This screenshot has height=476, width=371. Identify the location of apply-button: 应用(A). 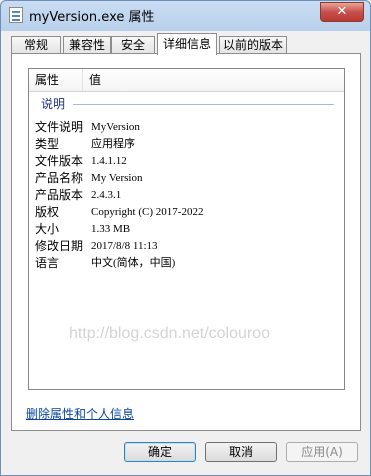
(322, 452).